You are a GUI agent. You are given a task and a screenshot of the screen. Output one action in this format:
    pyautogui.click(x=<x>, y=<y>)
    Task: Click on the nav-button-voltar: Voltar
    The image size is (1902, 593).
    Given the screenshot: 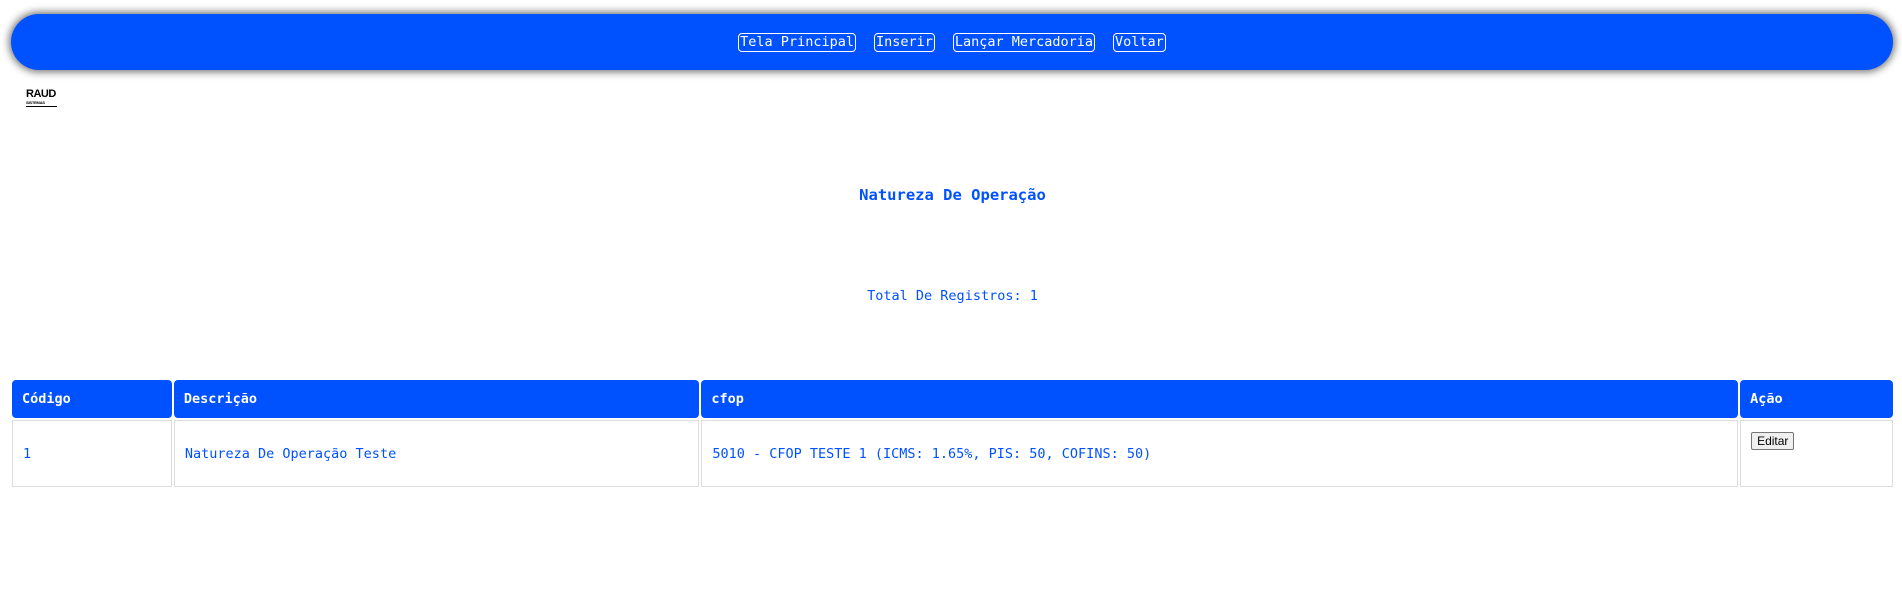 What is the action you would take?
    pyautogui.click(x=1139, y=42)
    